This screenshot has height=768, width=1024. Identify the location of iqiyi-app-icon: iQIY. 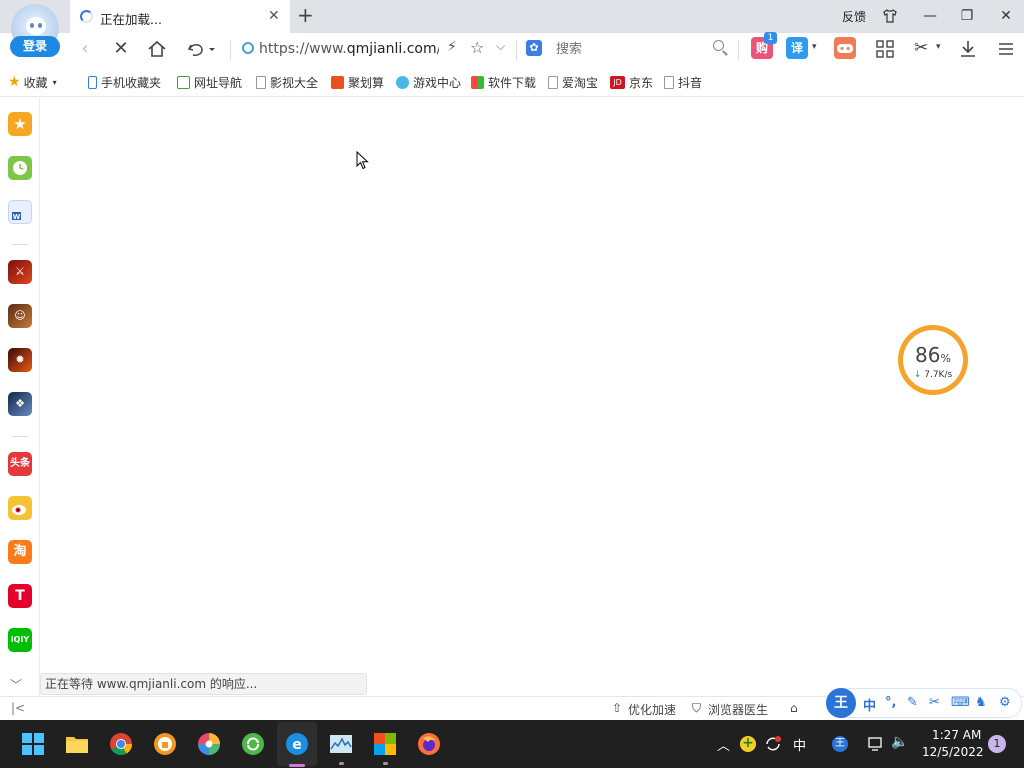
(20, 640).